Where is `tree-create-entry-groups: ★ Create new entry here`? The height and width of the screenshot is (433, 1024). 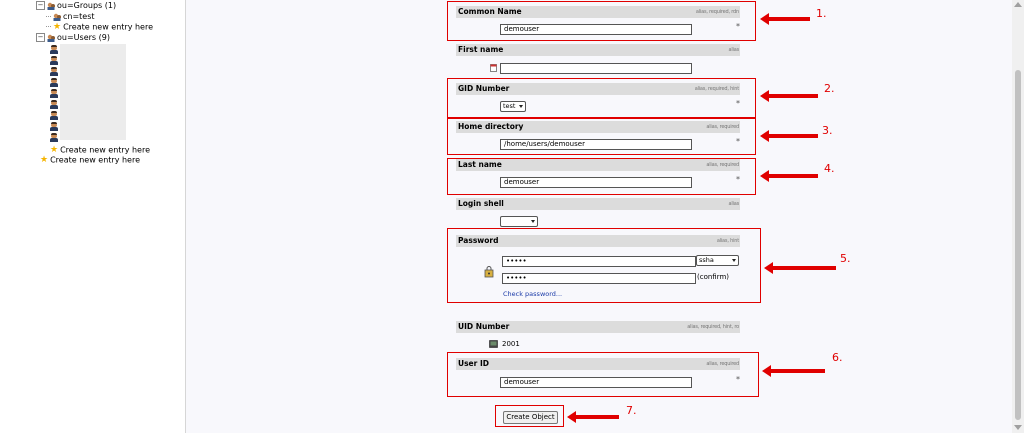 tree-create-entry-groups: ★ Create new entry here is located at coordinates (99, 27).